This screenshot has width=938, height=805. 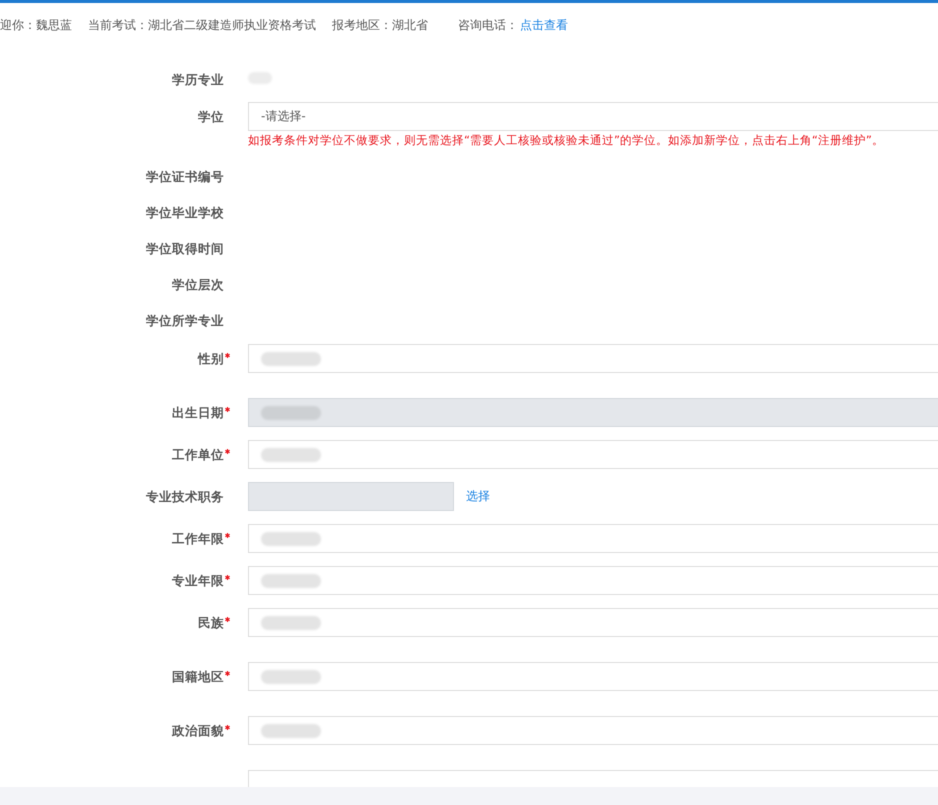 I want to click on field-label: 学历专业, so click(x=198, y=80).